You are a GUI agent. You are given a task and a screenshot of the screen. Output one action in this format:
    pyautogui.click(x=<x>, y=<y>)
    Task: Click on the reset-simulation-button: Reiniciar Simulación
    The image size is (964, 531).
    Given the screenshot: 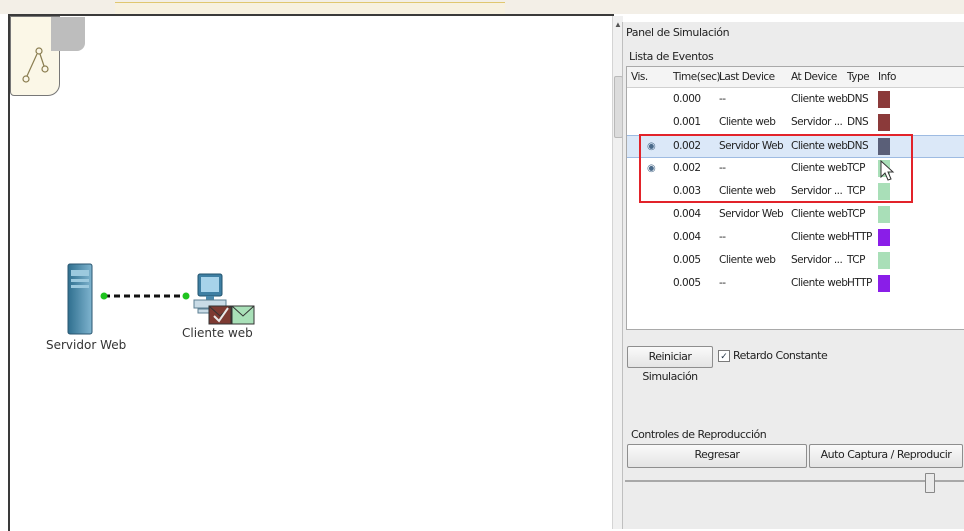 What is the action you would take?
    pyautogui.click(x=670, y=364)
    